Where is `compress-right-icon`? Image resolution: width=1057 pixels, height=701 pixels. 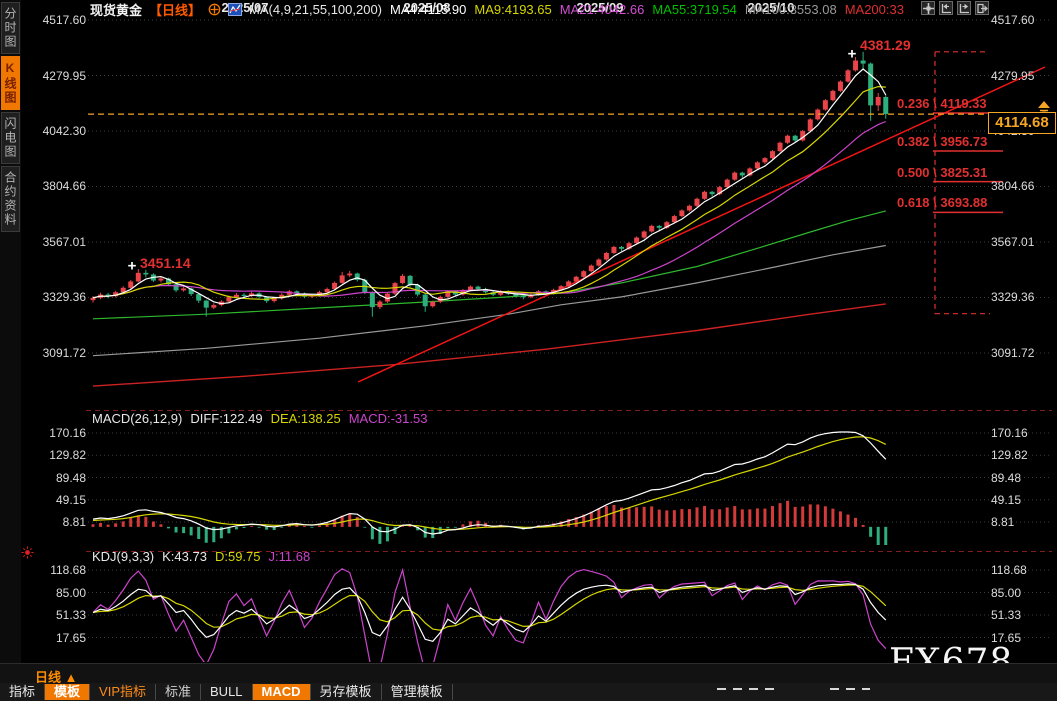
compress-right-icon is located at coordinates (964, 8).